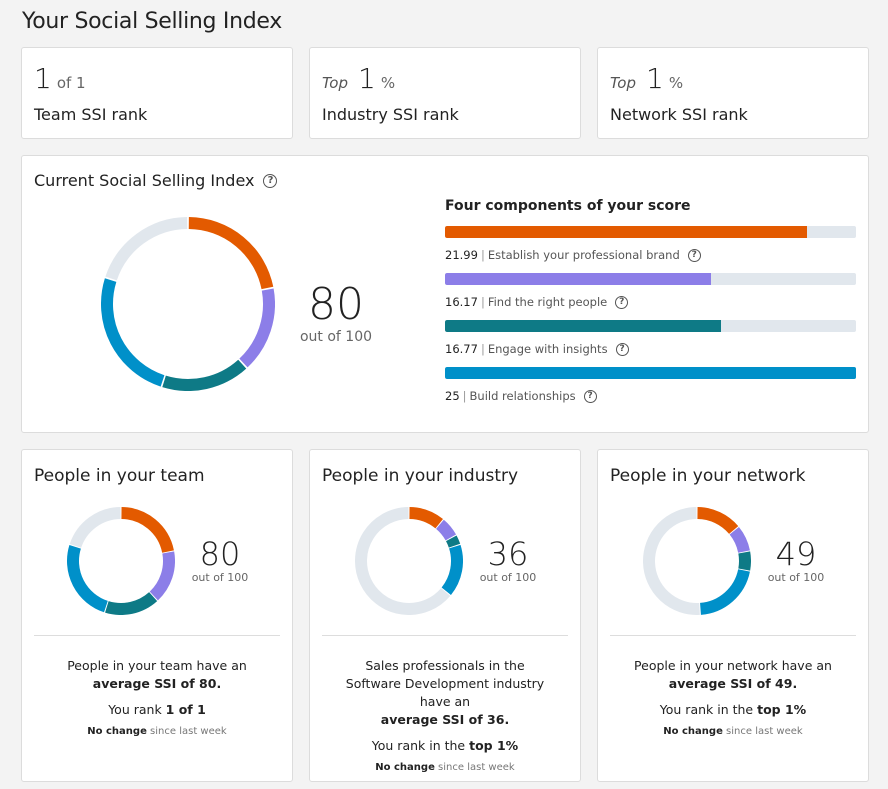  I want to click on industry-heading: People in your industry, so click(420, 476).